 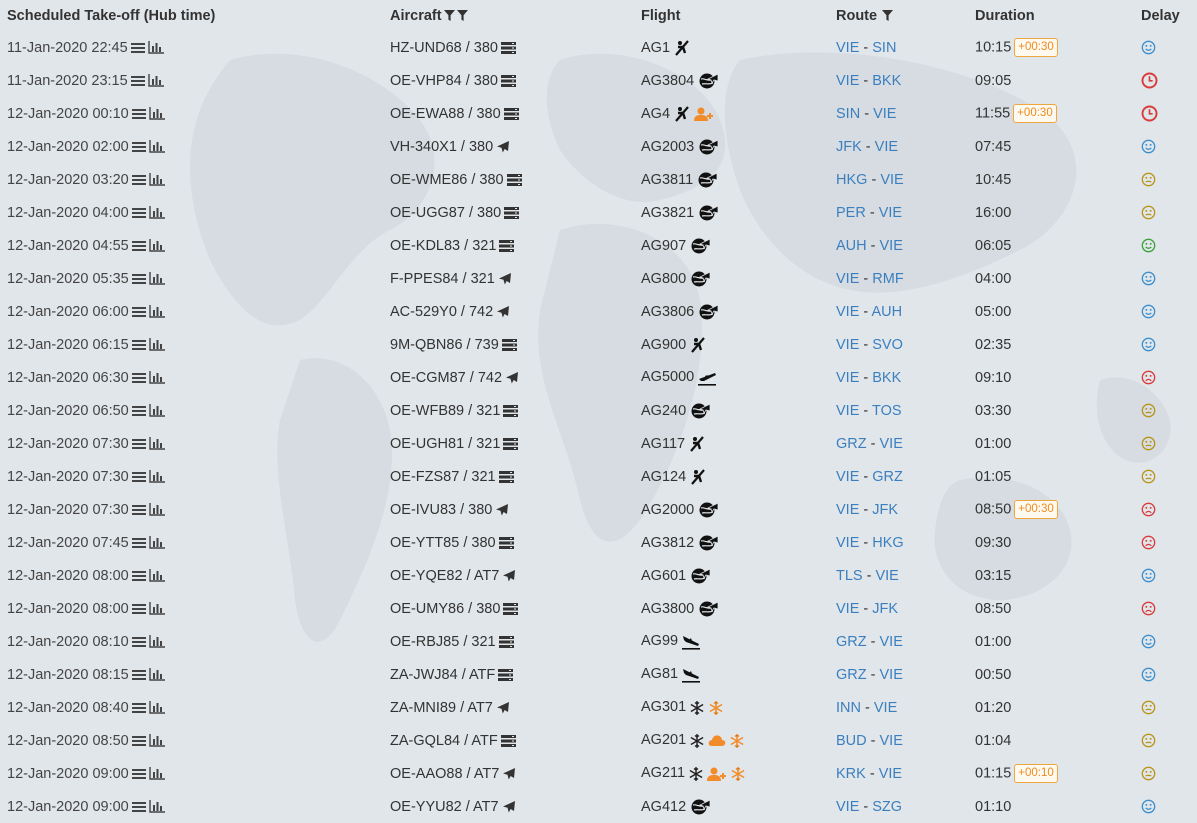 I want to click on header-duration: Duration, so click(x=1051, y=15).